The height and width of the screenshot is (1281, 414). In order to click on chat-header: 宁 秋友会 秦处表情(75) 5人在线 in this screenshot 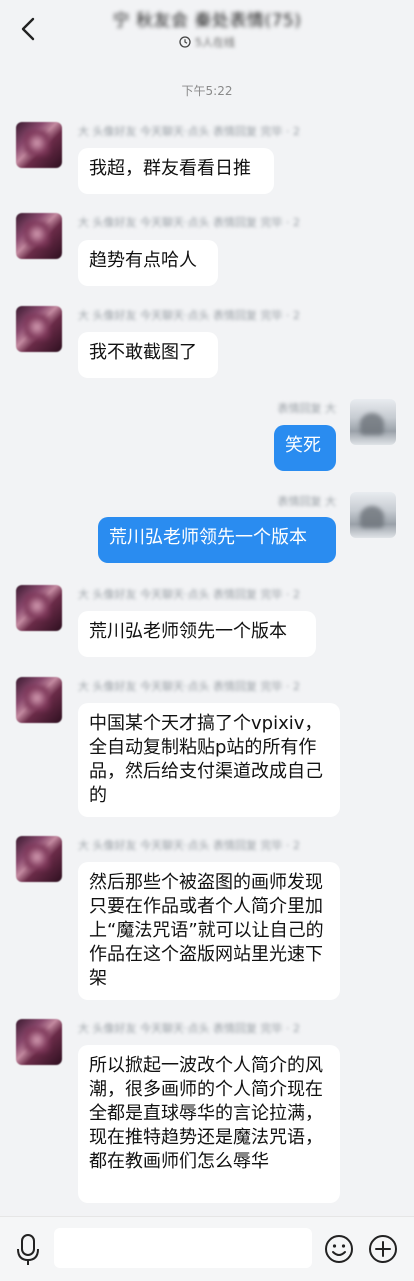, I will do `click(207, 31)`.